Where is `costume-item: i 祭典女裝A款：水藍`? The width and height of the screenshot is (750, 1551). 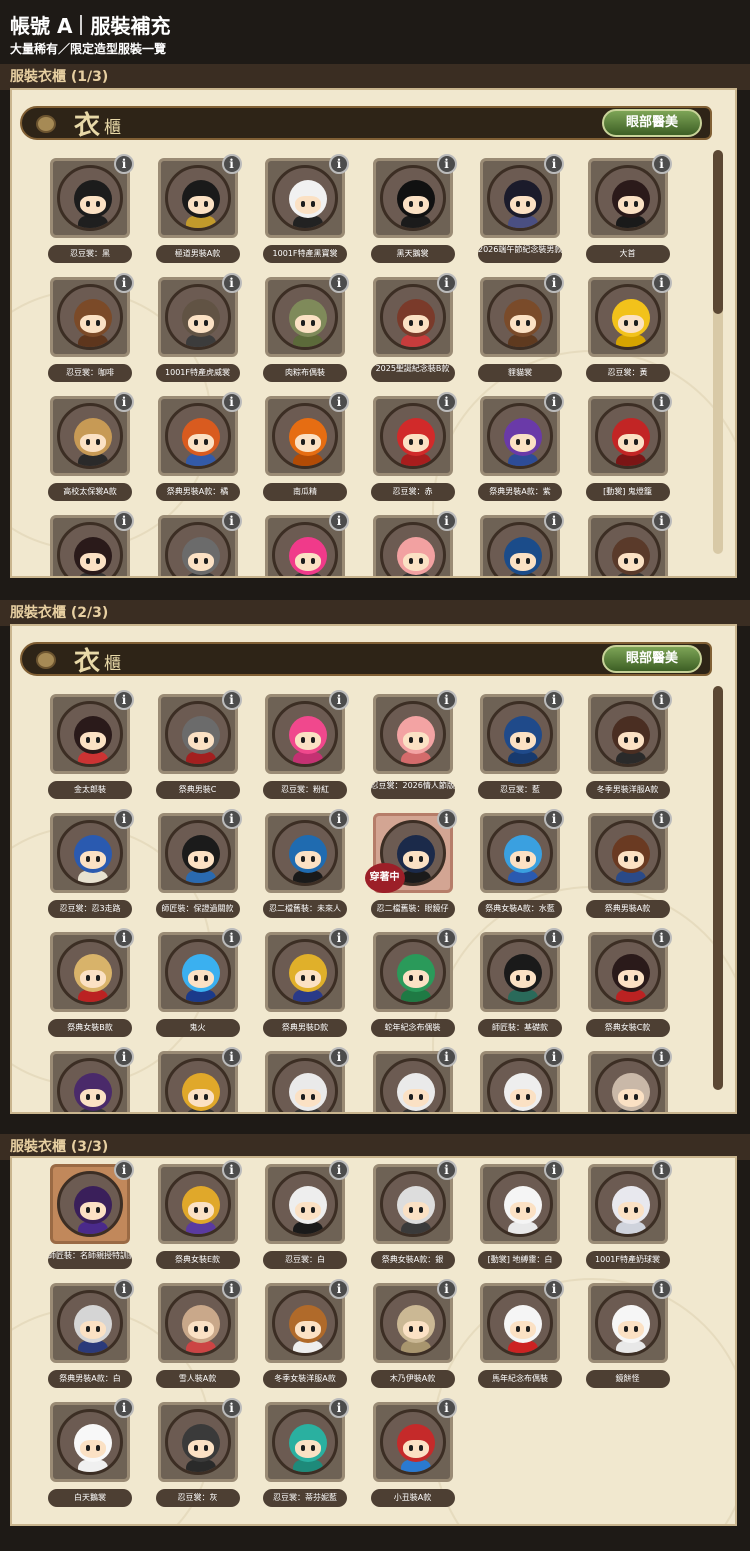
costume-item: i 祭典女裝A款：水藍 is located at coordinates (521, 866).